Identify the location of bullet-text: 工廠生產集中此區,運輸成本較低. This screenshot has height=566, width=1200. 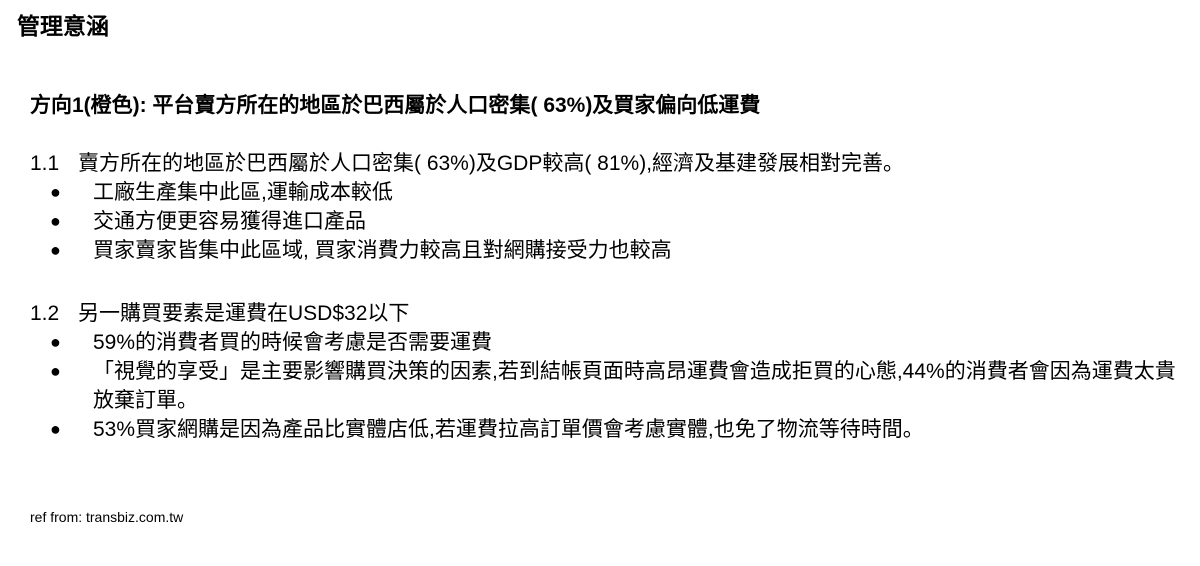
(243, 192).